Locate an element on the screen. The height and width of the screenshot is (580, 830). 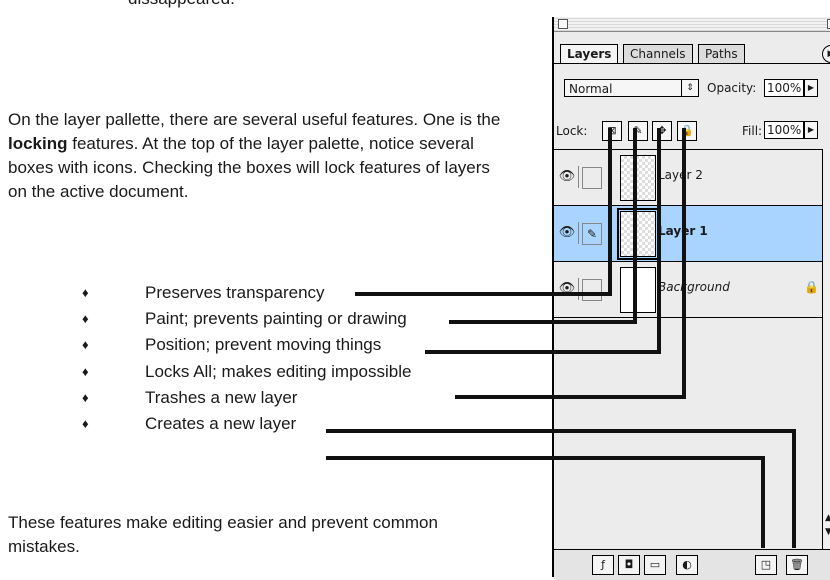
list-item-text: Paint; prevents painting or drawing is located at coordinates (276, 319).